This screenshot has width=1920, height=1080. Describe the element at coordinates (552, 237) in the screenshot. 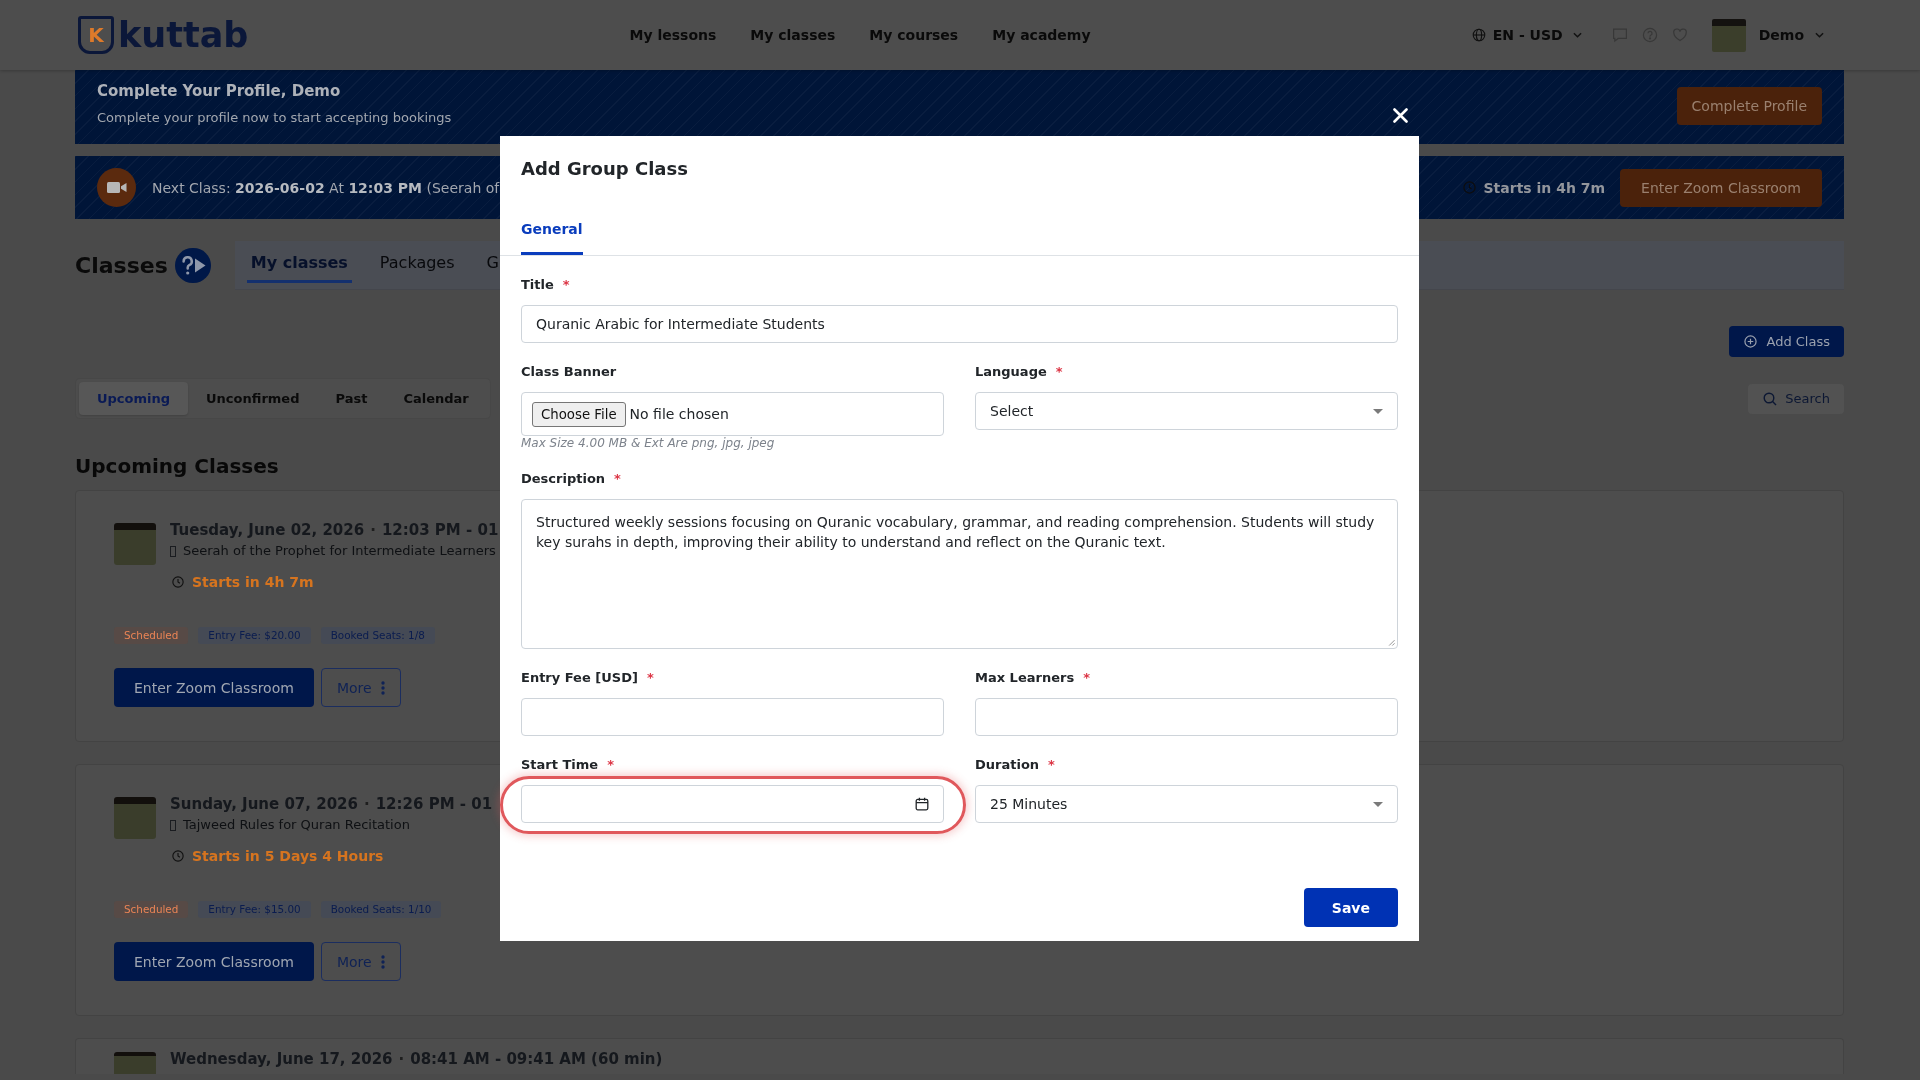

I see `tab: General` at that location.